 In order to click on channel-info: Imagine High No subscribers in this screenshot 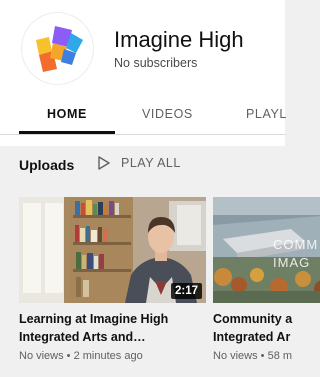, I will do `click(133, 48)`.